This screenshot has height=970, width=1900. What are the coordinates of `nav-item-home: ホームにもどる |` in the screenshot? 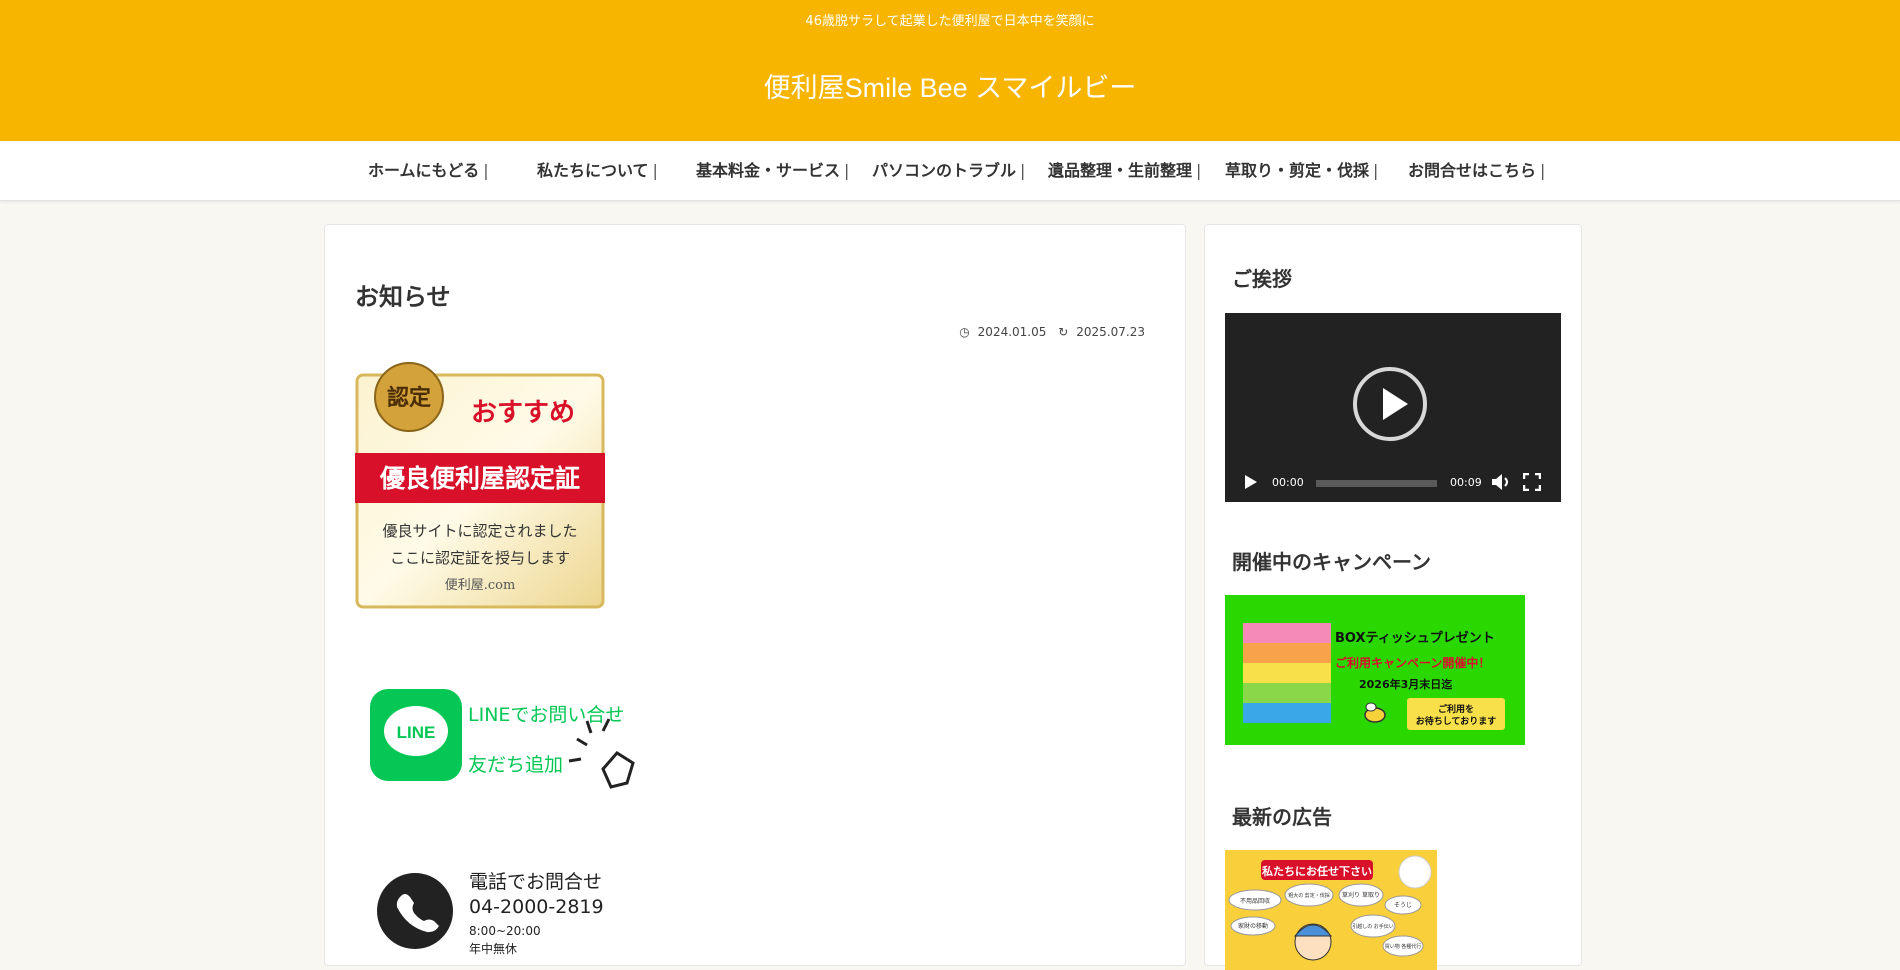 It's located at (428, 171).